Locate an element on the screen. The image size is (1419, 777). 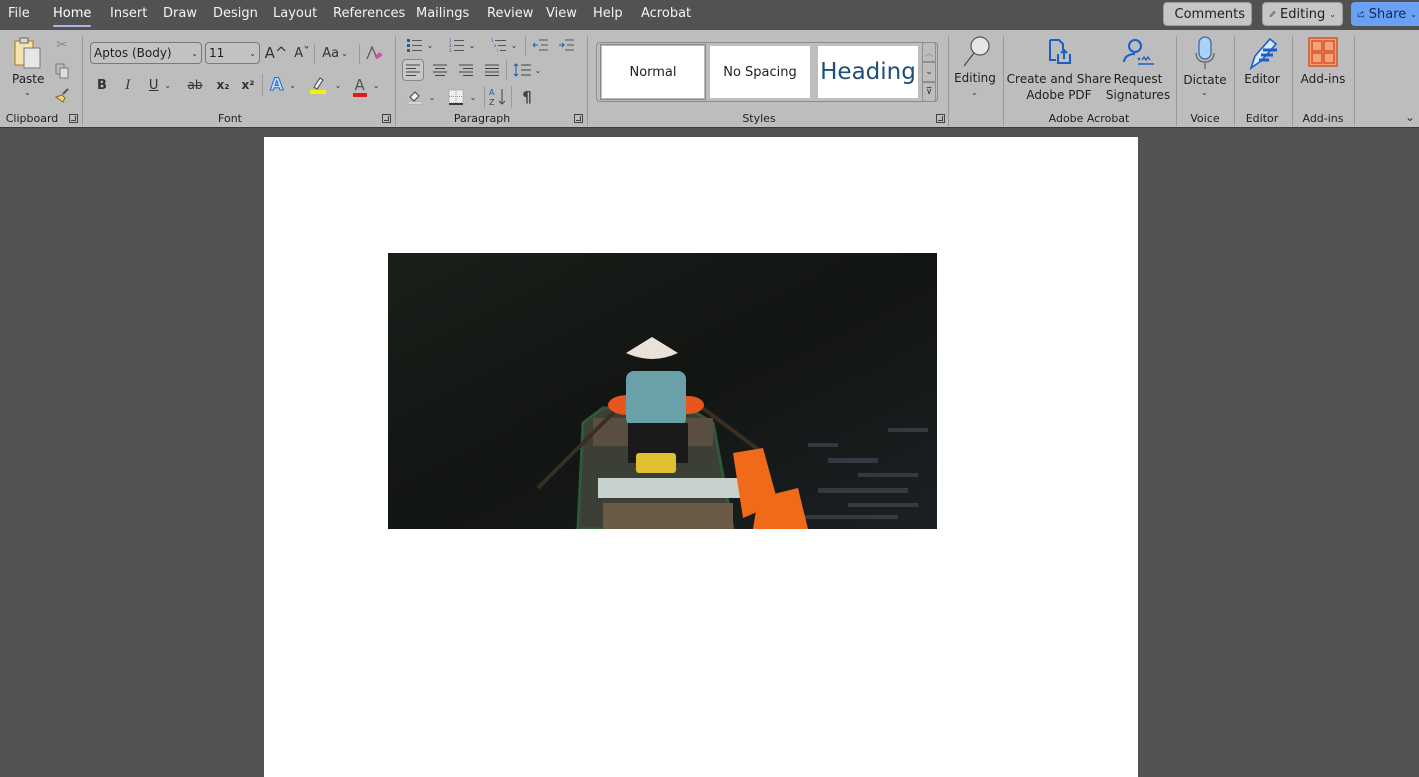
show-formatting-marks-button: ¶ is located at coordinates (527, 97).